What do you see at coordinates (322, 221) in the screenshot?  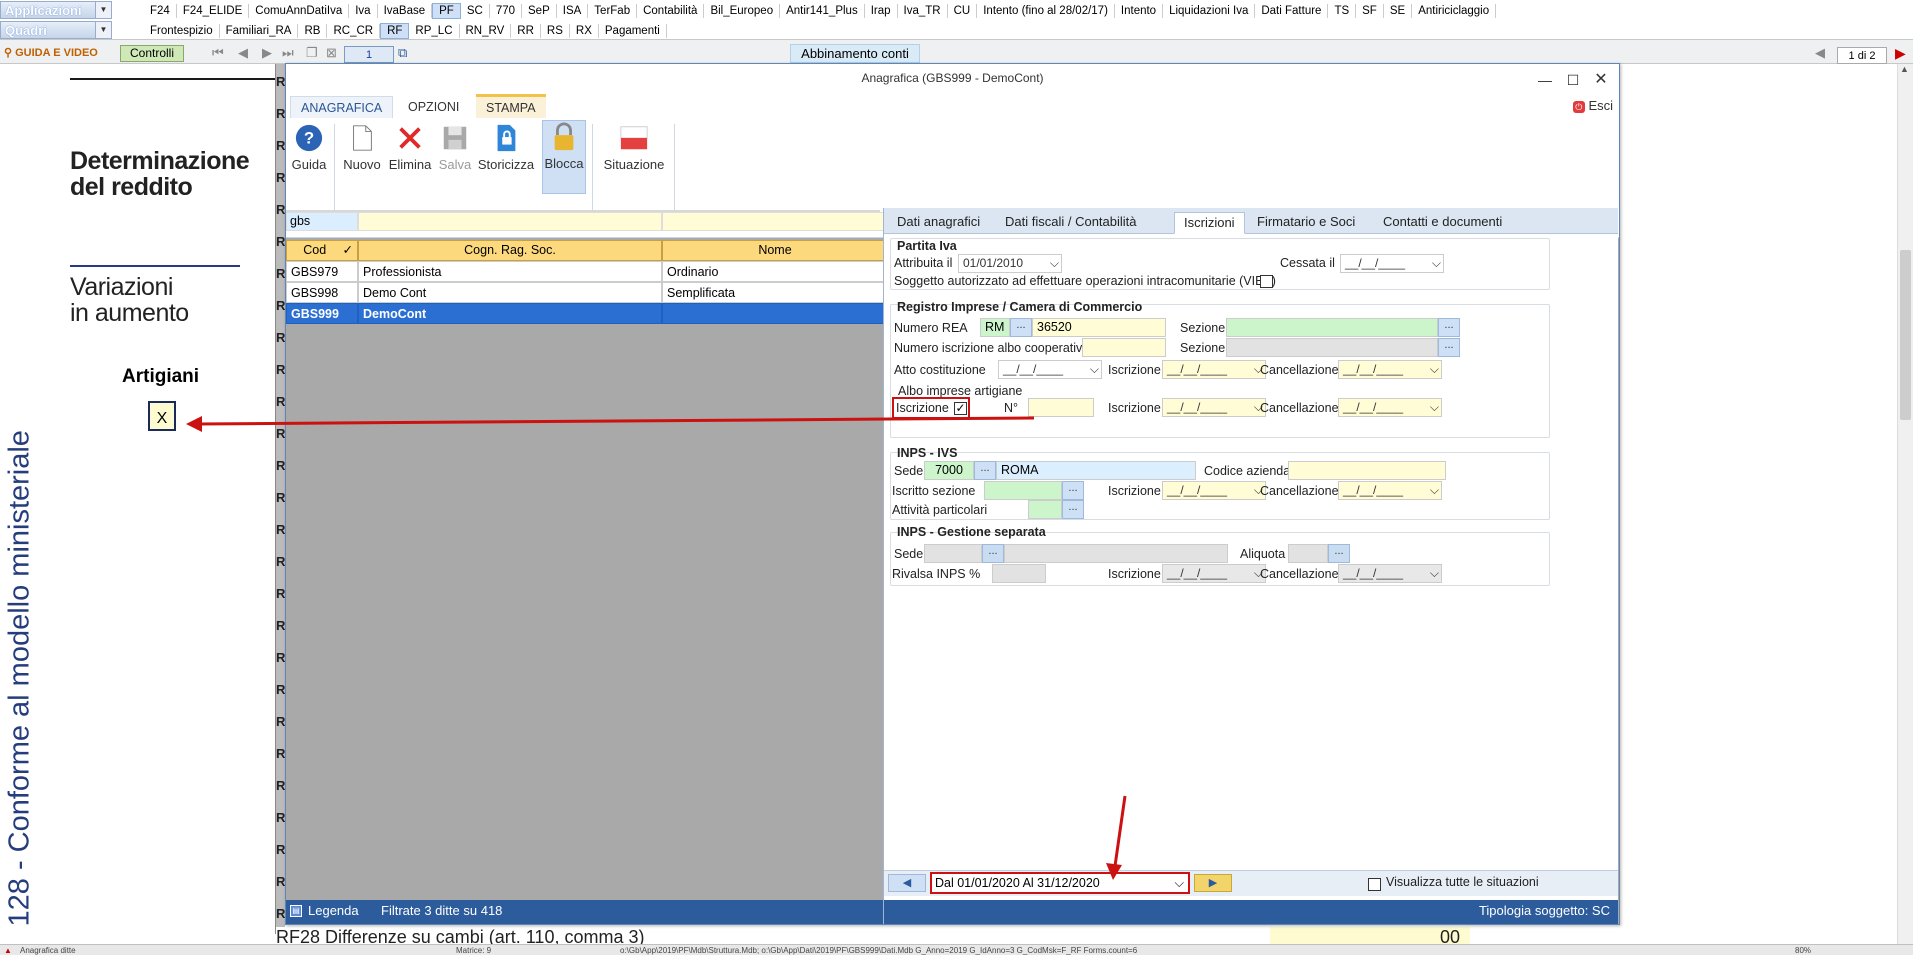 I see `search-input: gbs` at bounding box center [322, 221].